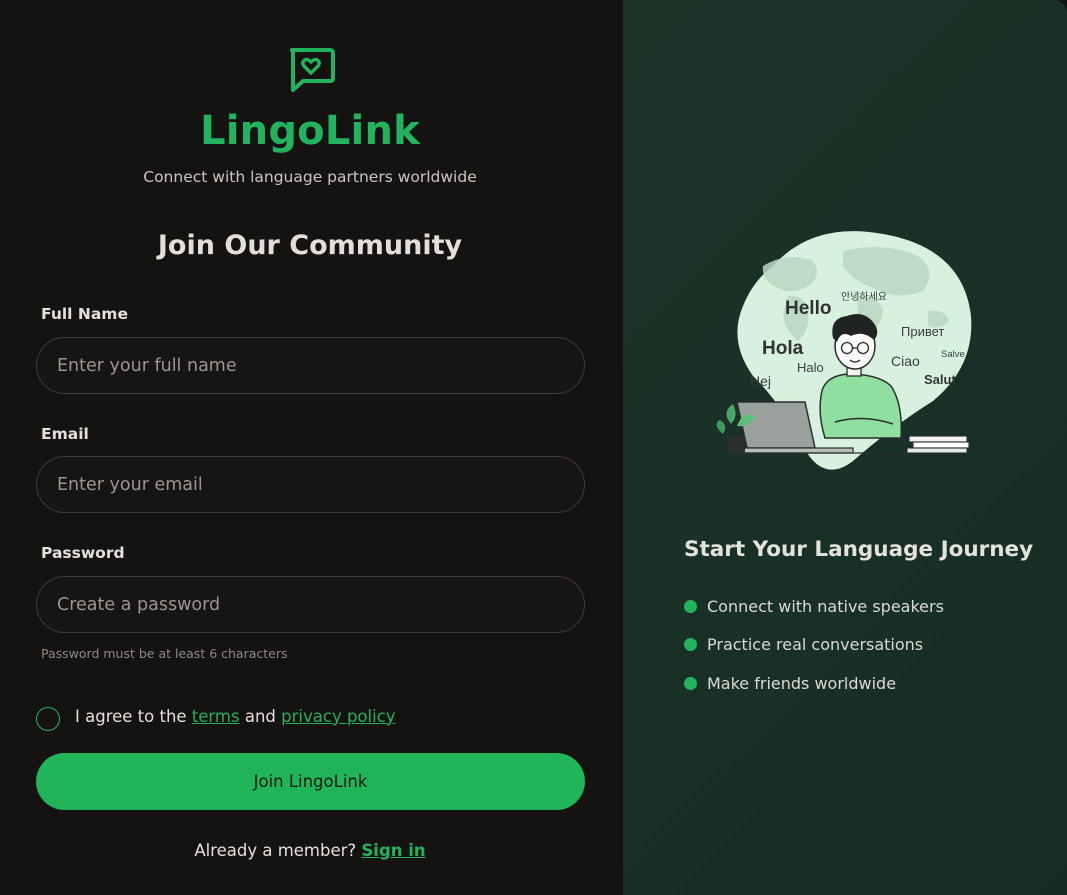  Describe the element at coordinates (808, 308) in the screenshot. I see `greeting-hello: Hello` at that location.